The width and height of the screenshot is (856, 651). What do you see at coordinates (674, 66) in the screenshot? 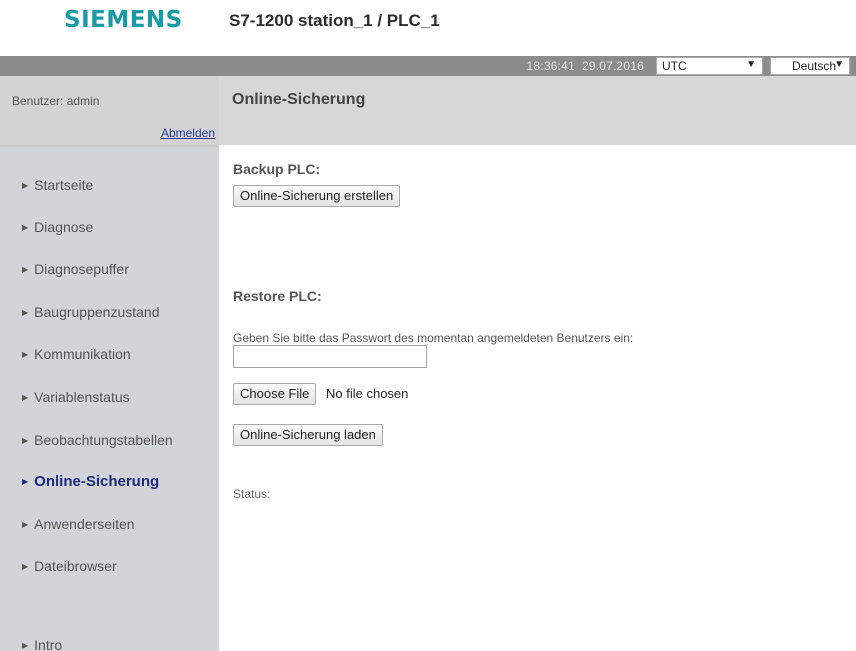
I see `timezone-value: UTC` at bounding box center [674, 66].